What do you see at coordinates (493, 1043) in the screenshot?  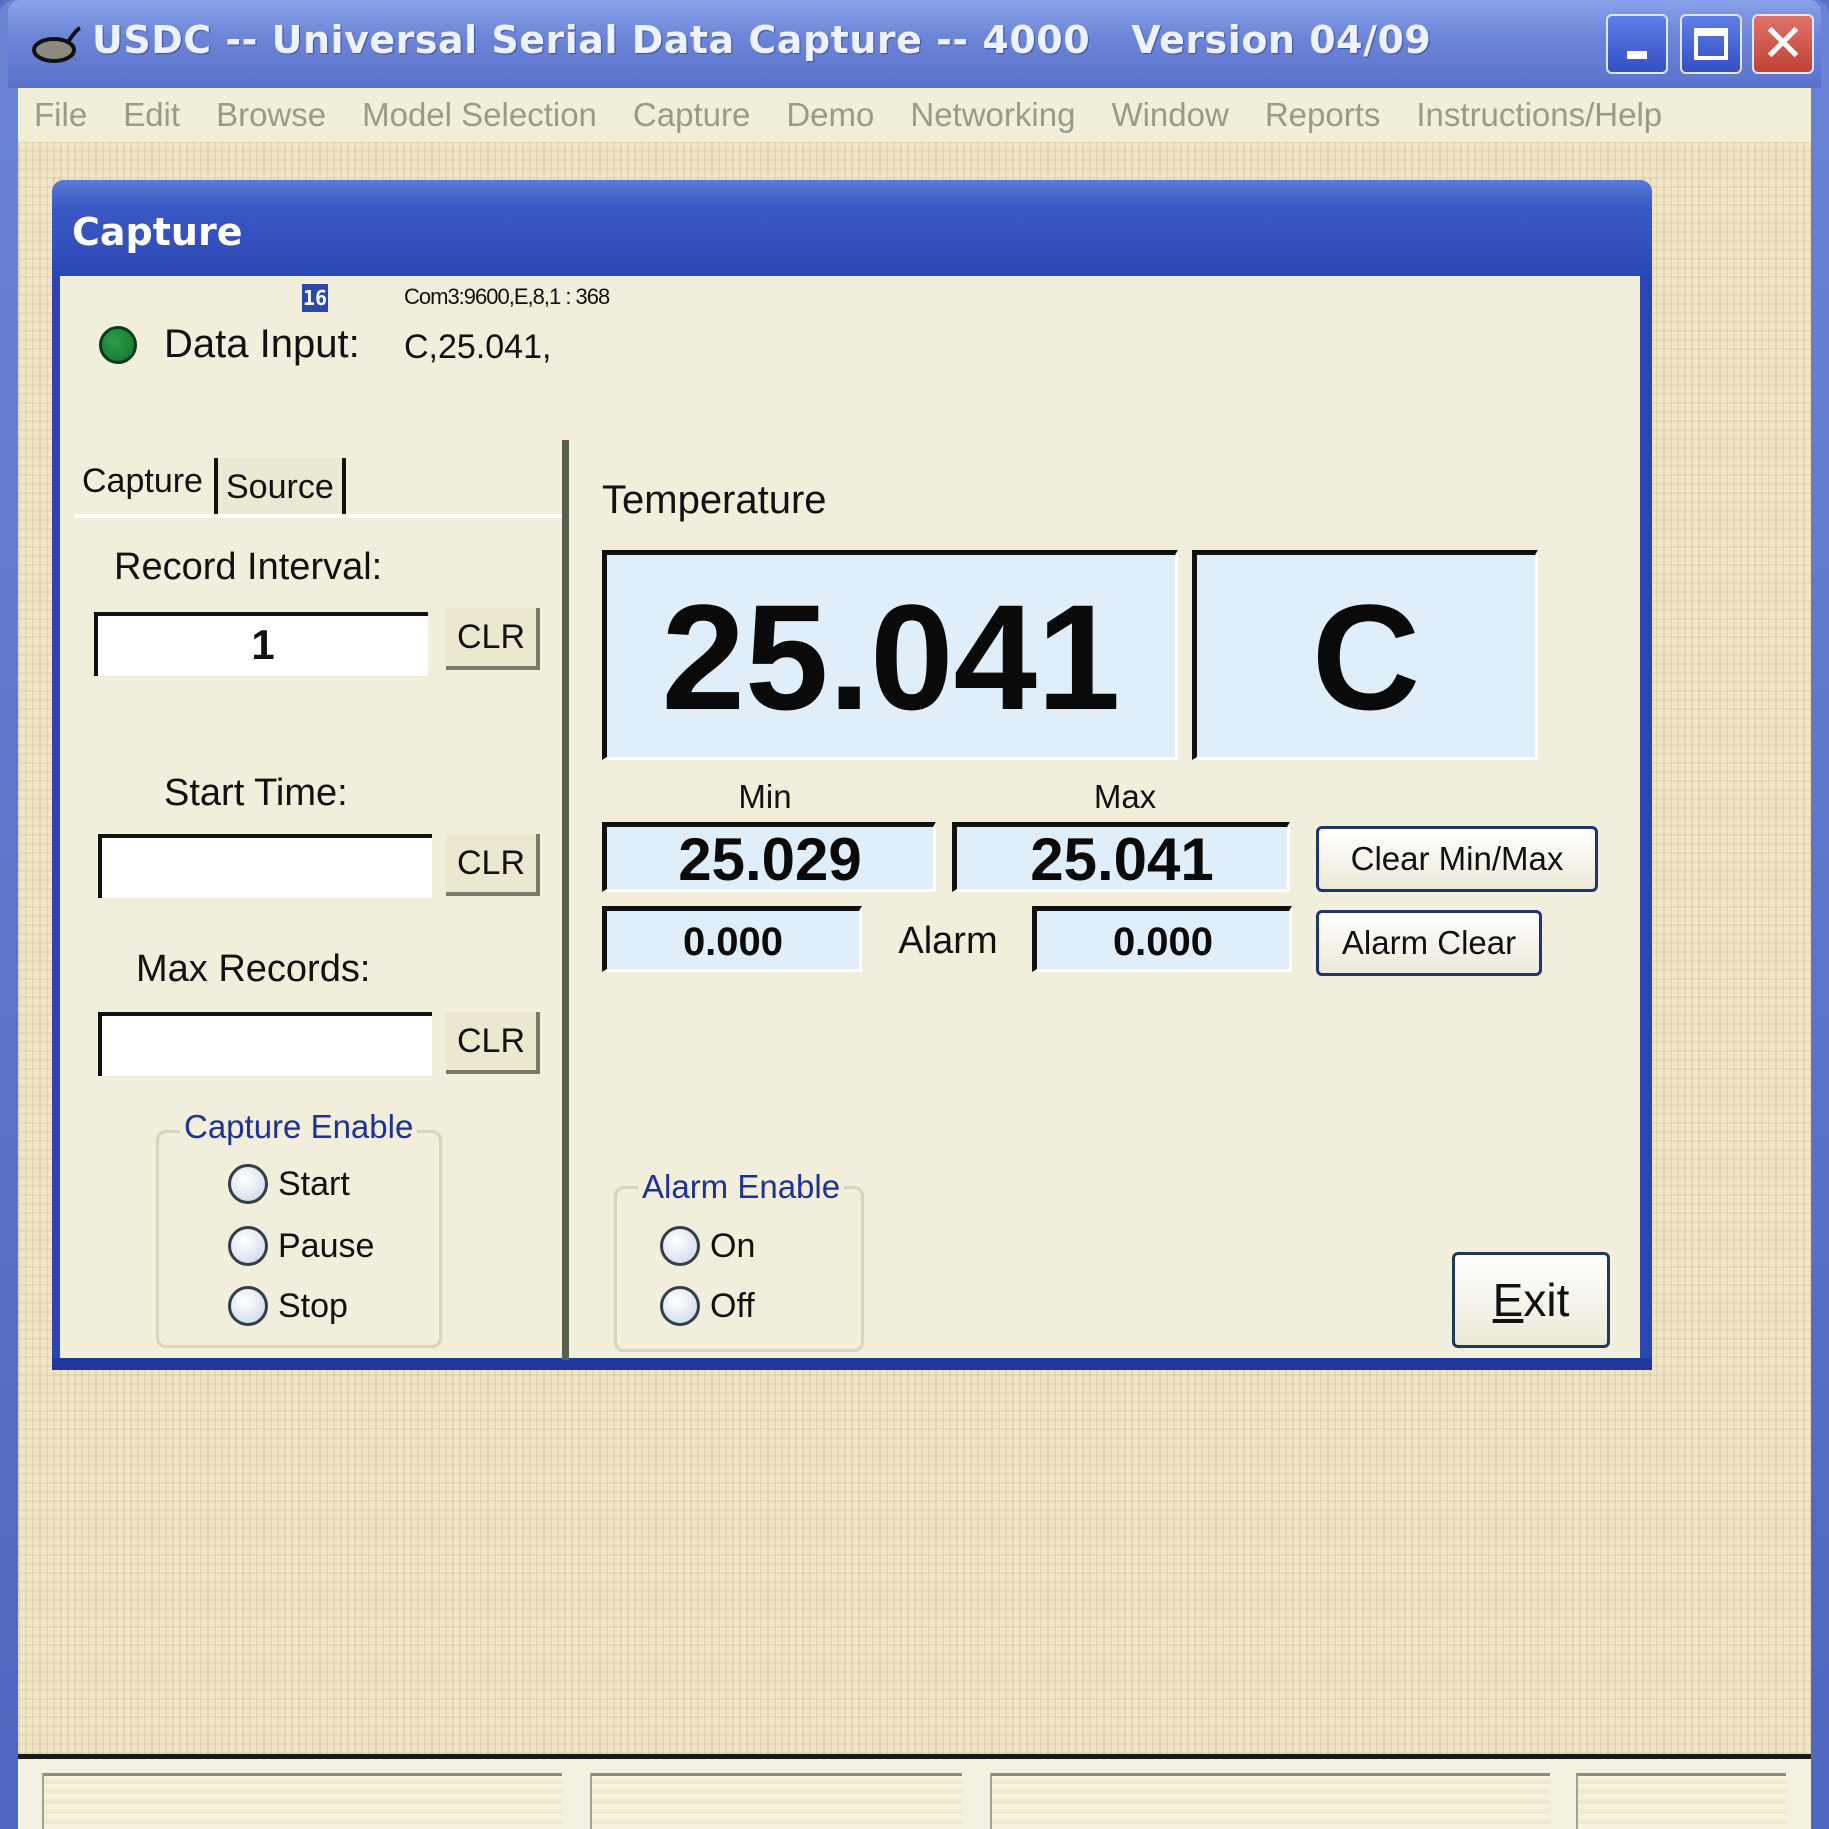 I see `max-records-clear-button: CLR` at bounding box center [493, 1043].